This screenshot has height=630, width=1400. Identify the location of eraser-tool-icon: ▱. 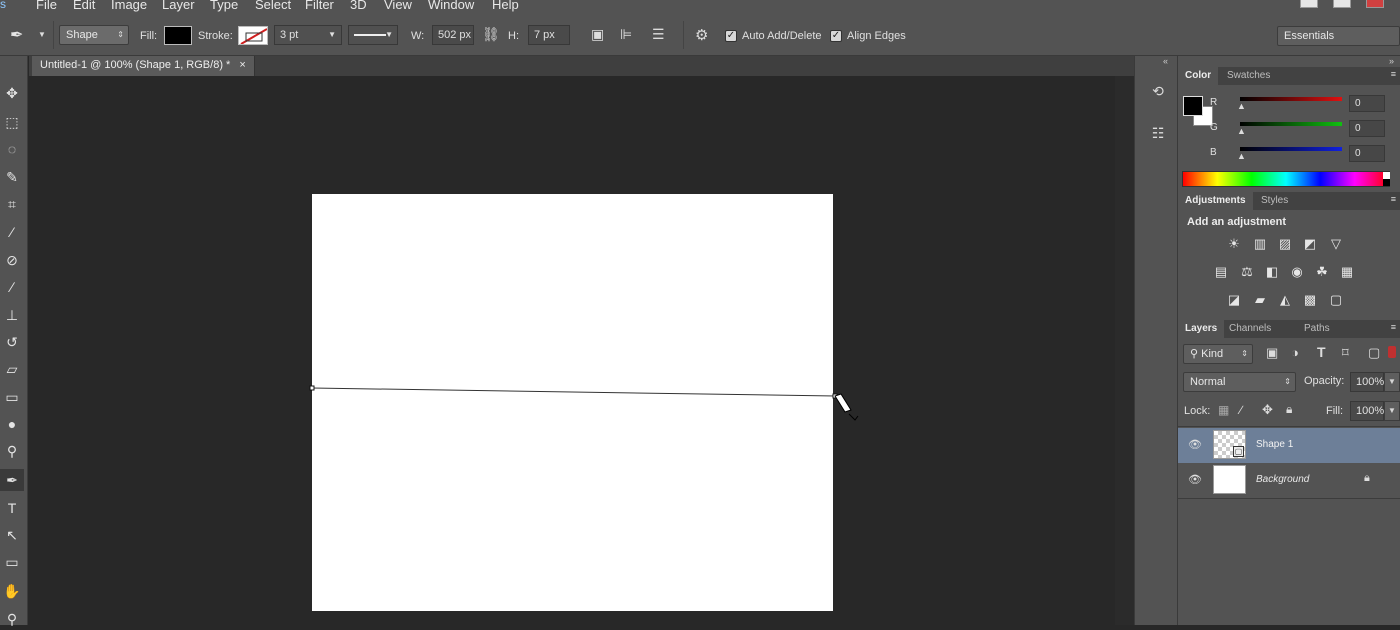
(12, 369).